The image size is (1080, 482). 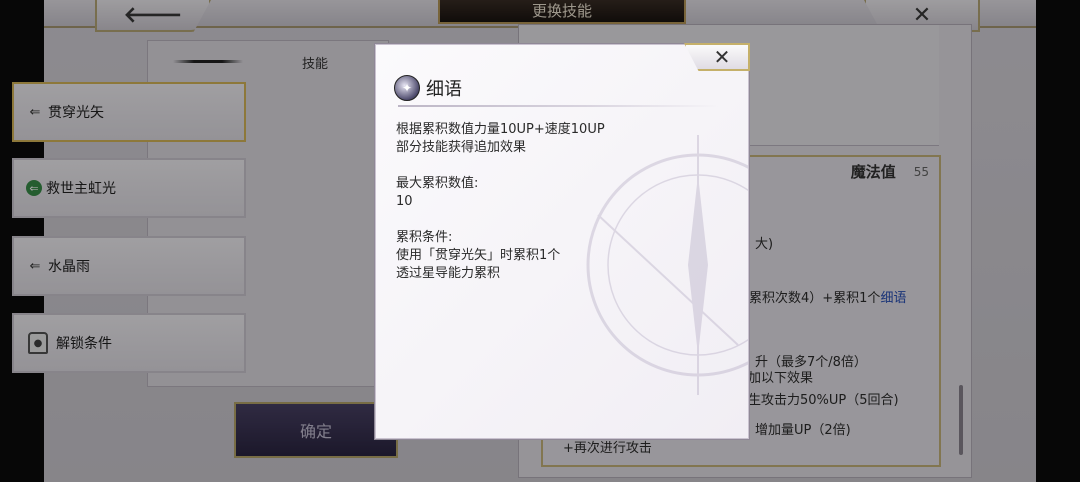 I want to click on max-stack-label: 最大累积数值:, so click(x=437, y=183).